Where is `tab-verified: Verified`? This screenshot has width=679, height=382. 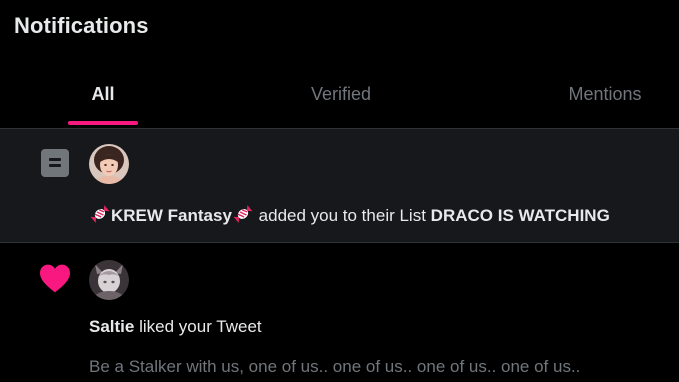
tab-verified: Verified is located at coordinates (341, 96).